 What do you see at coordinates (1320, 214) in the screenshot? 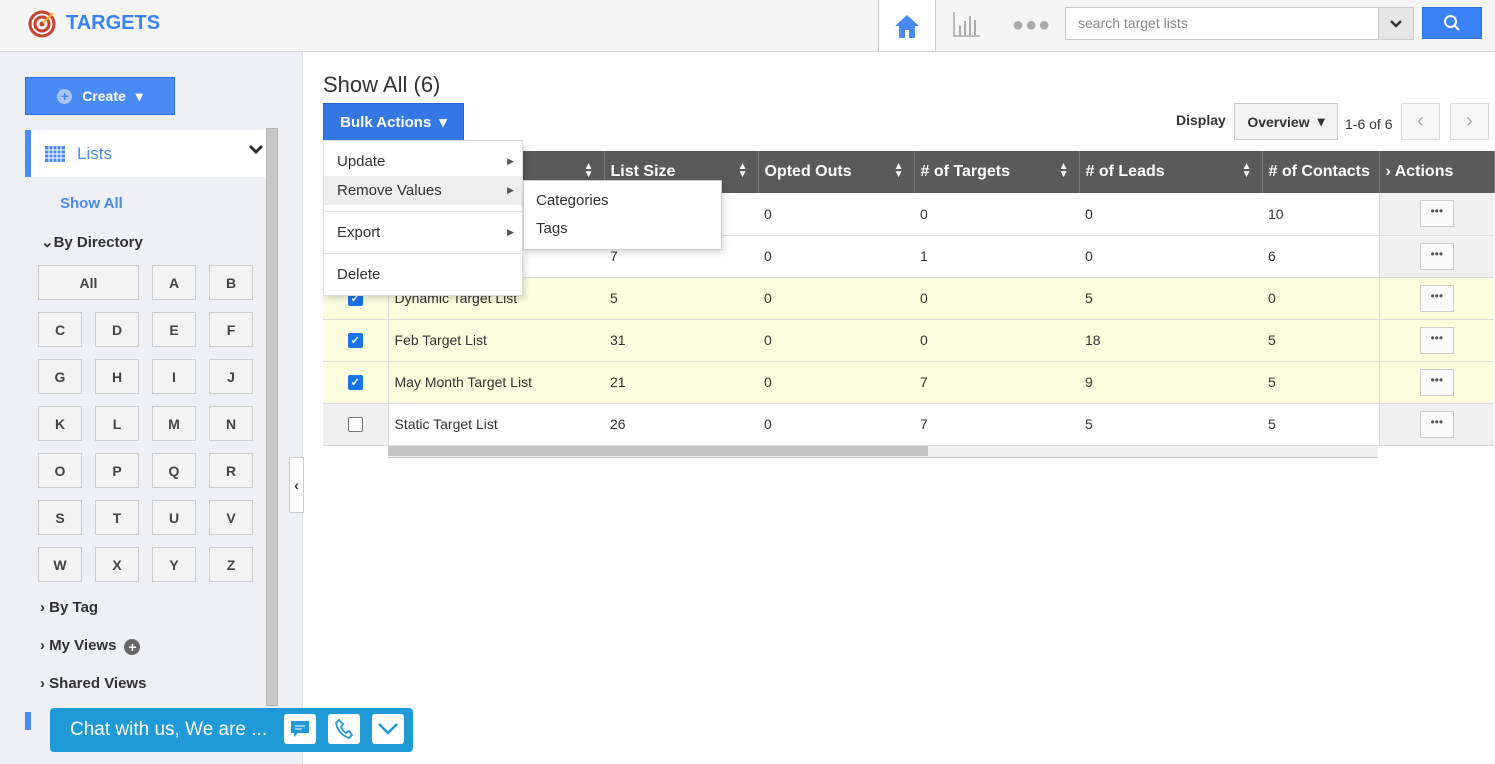
I see `cell-value: 10` at bounding box center [1320, 214].